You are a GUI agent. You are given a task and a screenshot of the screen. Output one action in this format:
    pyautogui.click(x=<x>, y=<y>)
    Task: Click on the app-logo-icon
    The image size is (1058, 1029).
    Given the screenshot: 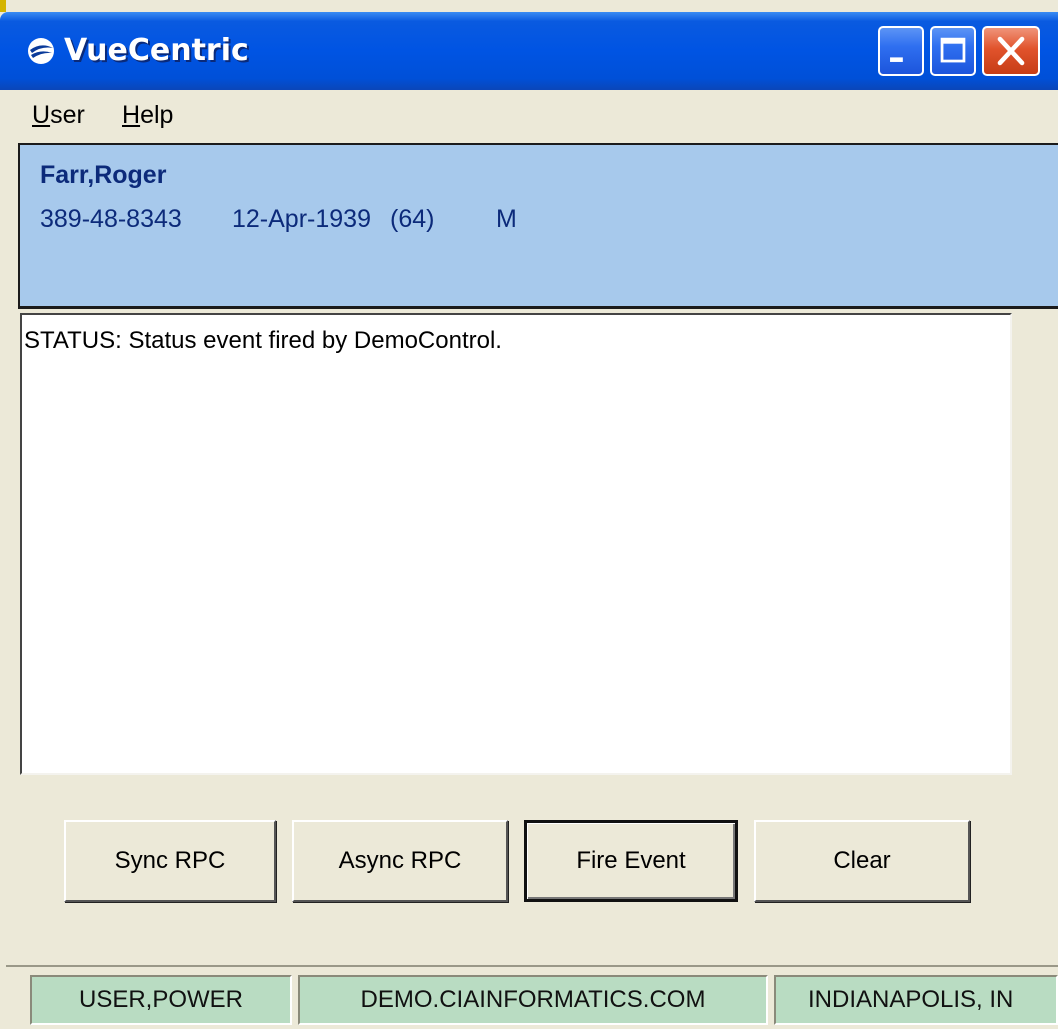 What is the action you would take?
    pyautogui.click(x=41, y=51)
    